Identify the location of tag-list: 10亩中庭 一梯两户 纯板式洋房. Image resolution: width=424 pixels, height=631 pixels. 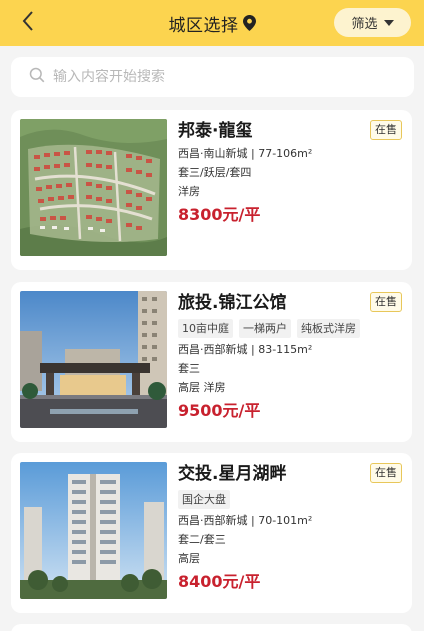
(290, 328).